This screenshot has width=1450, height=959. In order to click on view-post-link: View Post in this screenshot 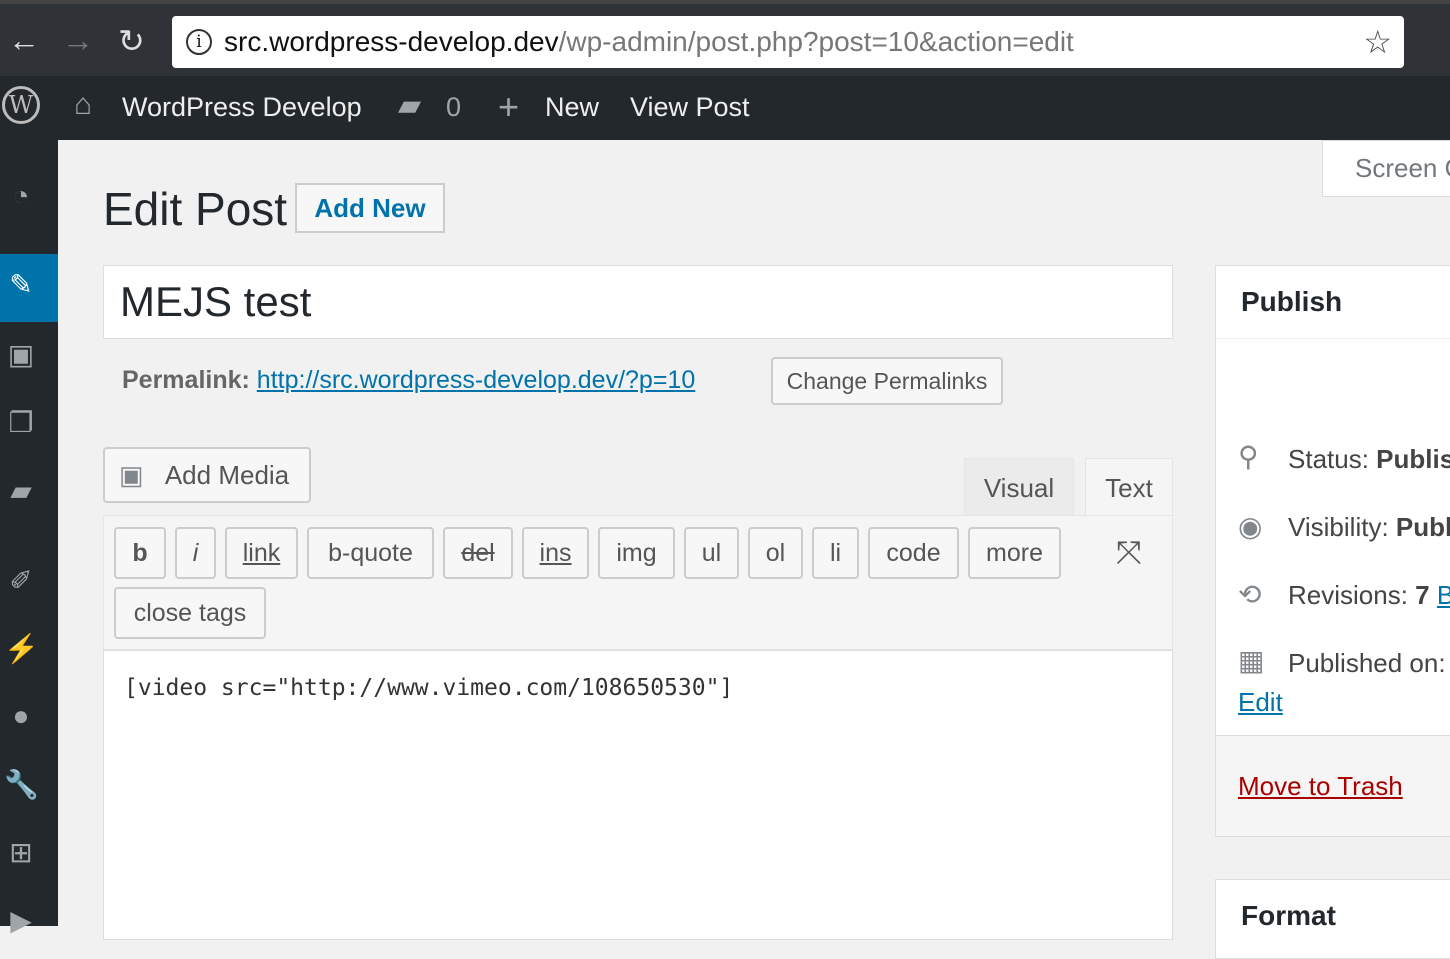, I will do `click(690, 107)`.